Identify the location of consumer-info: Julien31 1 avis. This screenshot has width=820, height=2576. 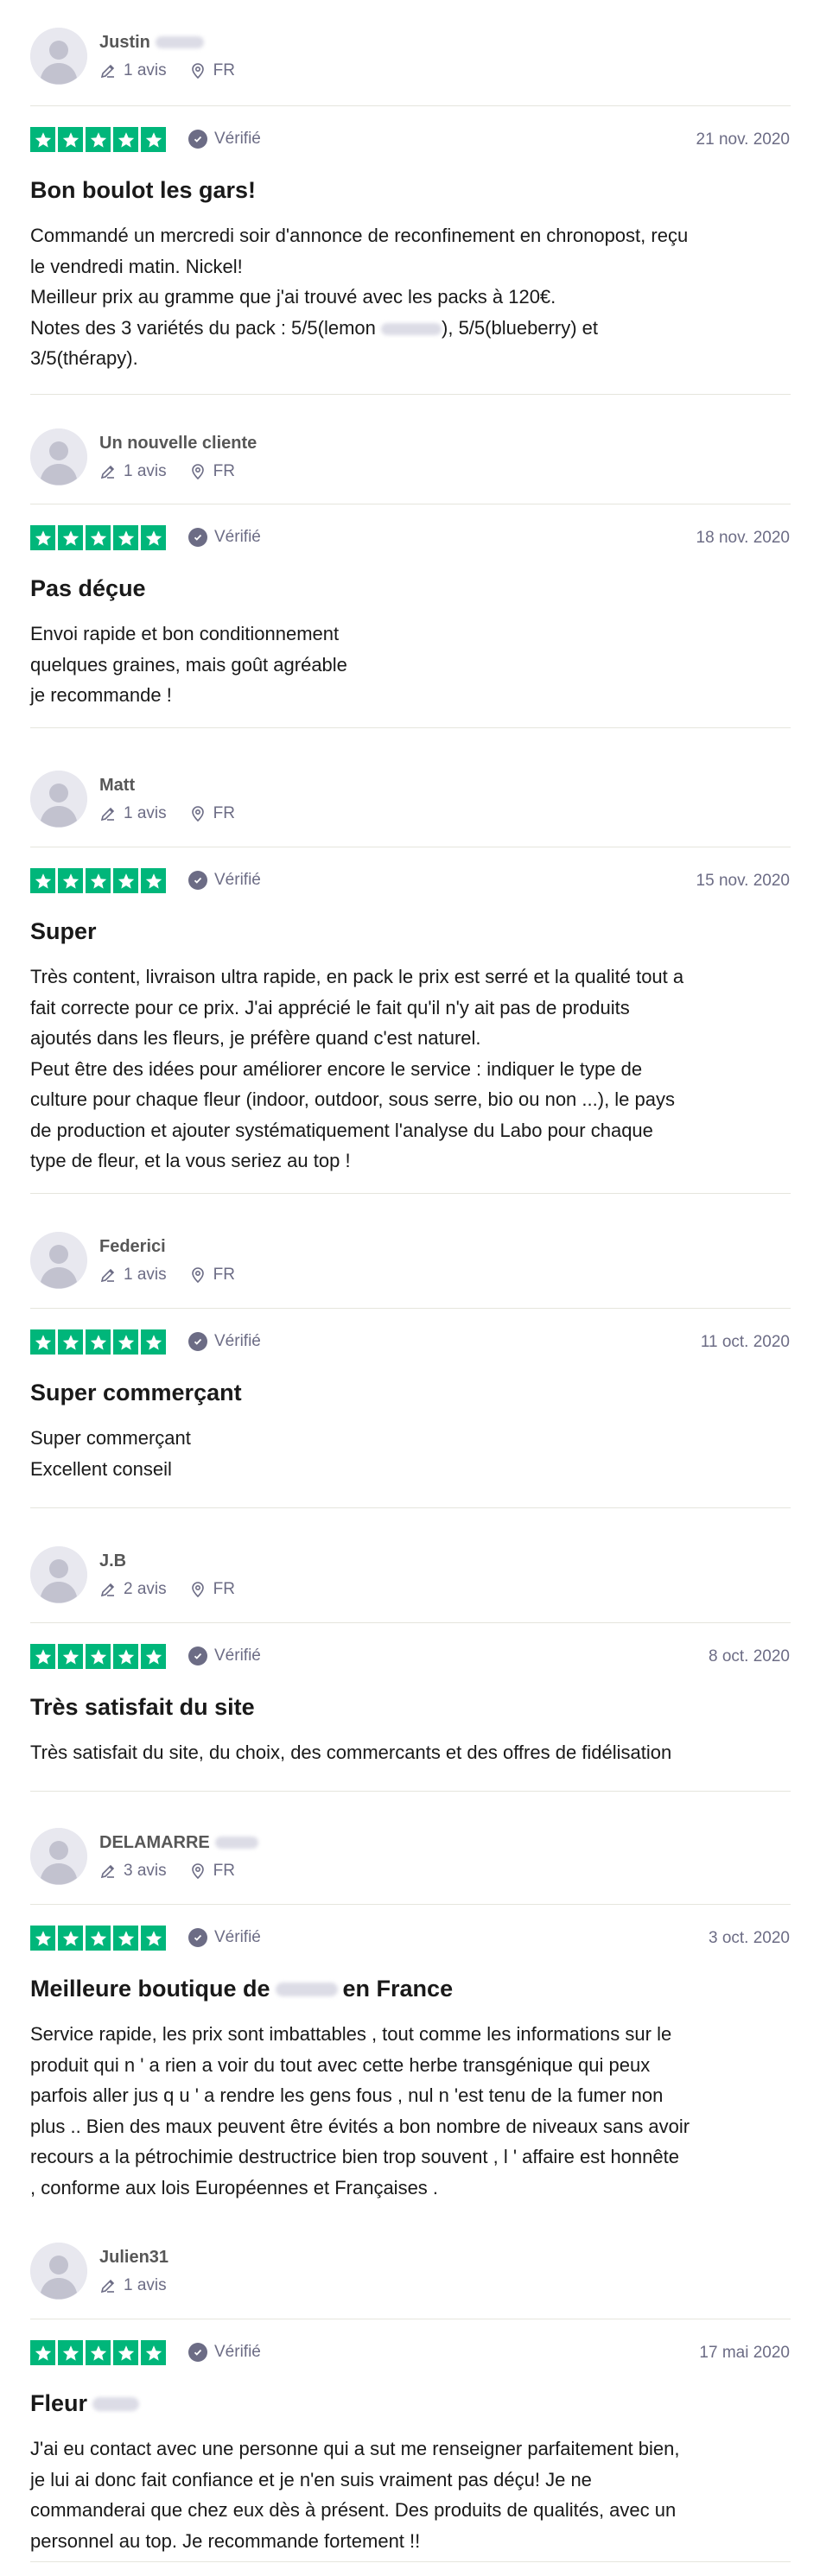
(109, 2271).